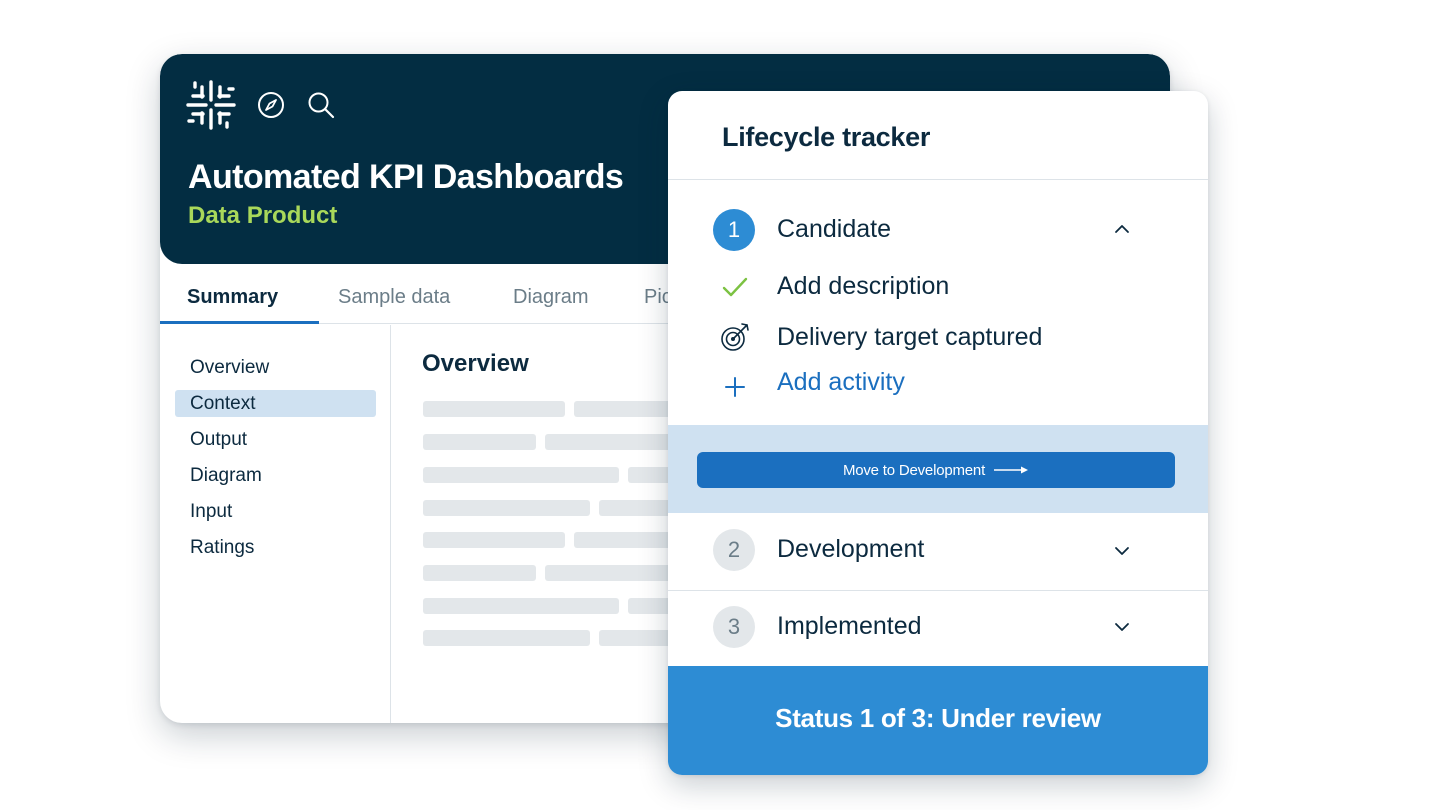 This screenshot has width=1440, height=810. What do you see at coordinates (834, 229) in the screenshot?
I see `step-label-candidate: Candidate` at bounding box center [834, 229].